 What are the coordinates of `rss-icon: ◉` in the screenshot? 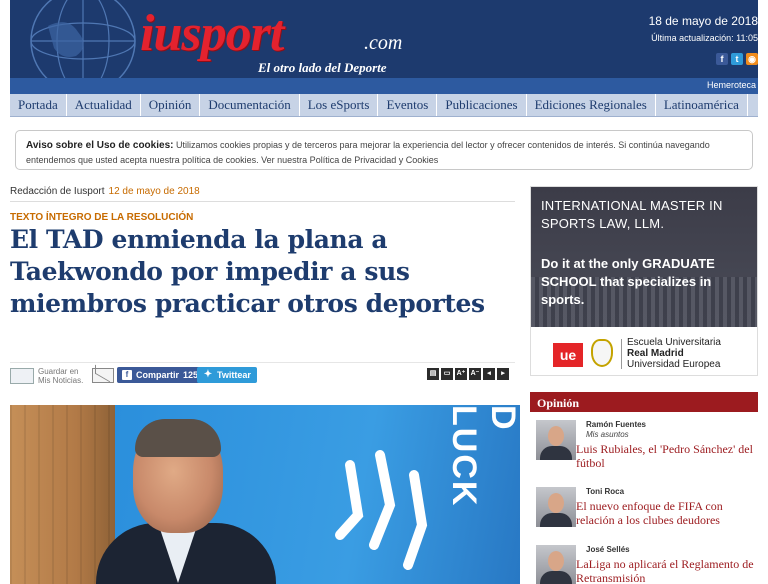 It's located at (752, 59).